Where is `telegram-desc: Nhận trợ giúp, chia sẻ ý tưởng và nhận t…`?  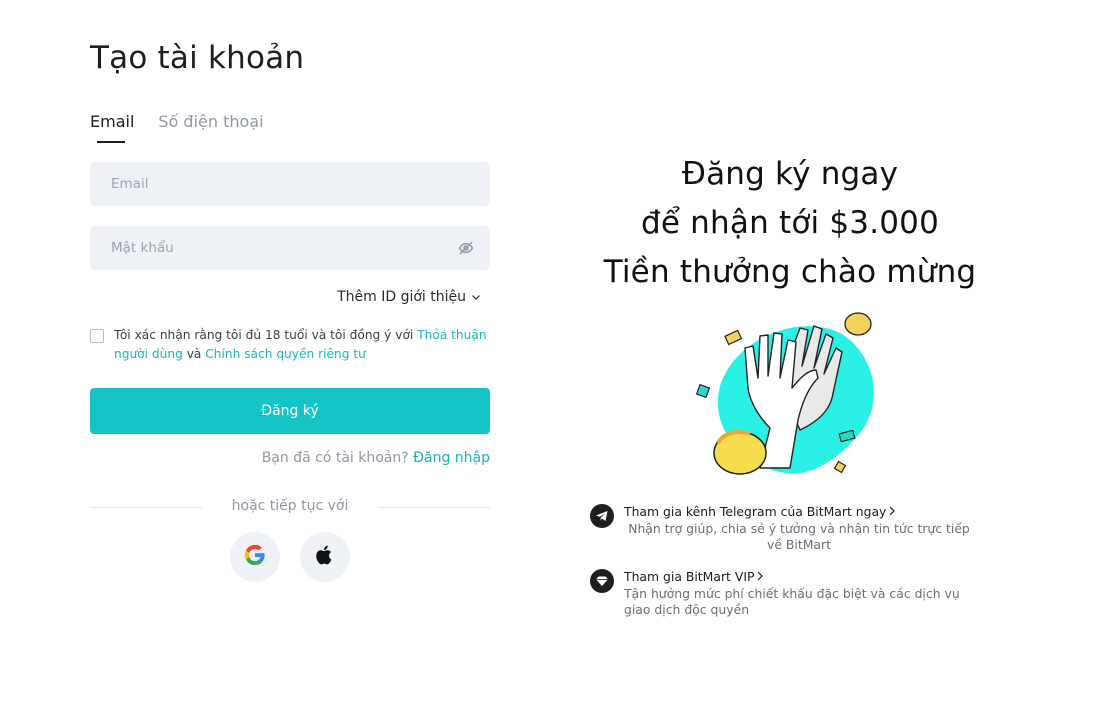 telegram-desc: Nhận trợ giúp, chia sẻ ý tưởng và nhận t… is located at coordinates (799, 536).